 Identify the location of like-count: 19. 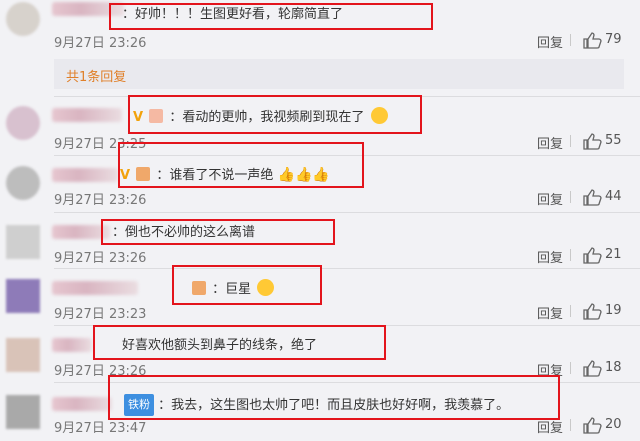
(613, 310).